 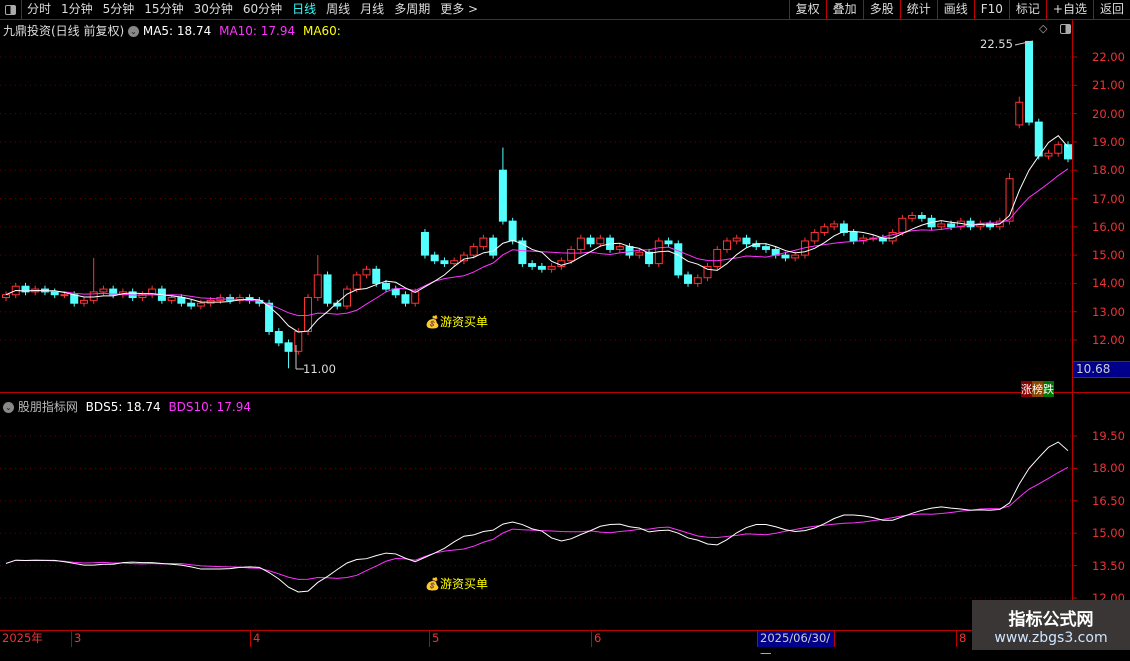 What do you see at coordinates (432, 584) in the screenshot?
I see `money-bag-icon: 💰` at bounding box center [432, 584].